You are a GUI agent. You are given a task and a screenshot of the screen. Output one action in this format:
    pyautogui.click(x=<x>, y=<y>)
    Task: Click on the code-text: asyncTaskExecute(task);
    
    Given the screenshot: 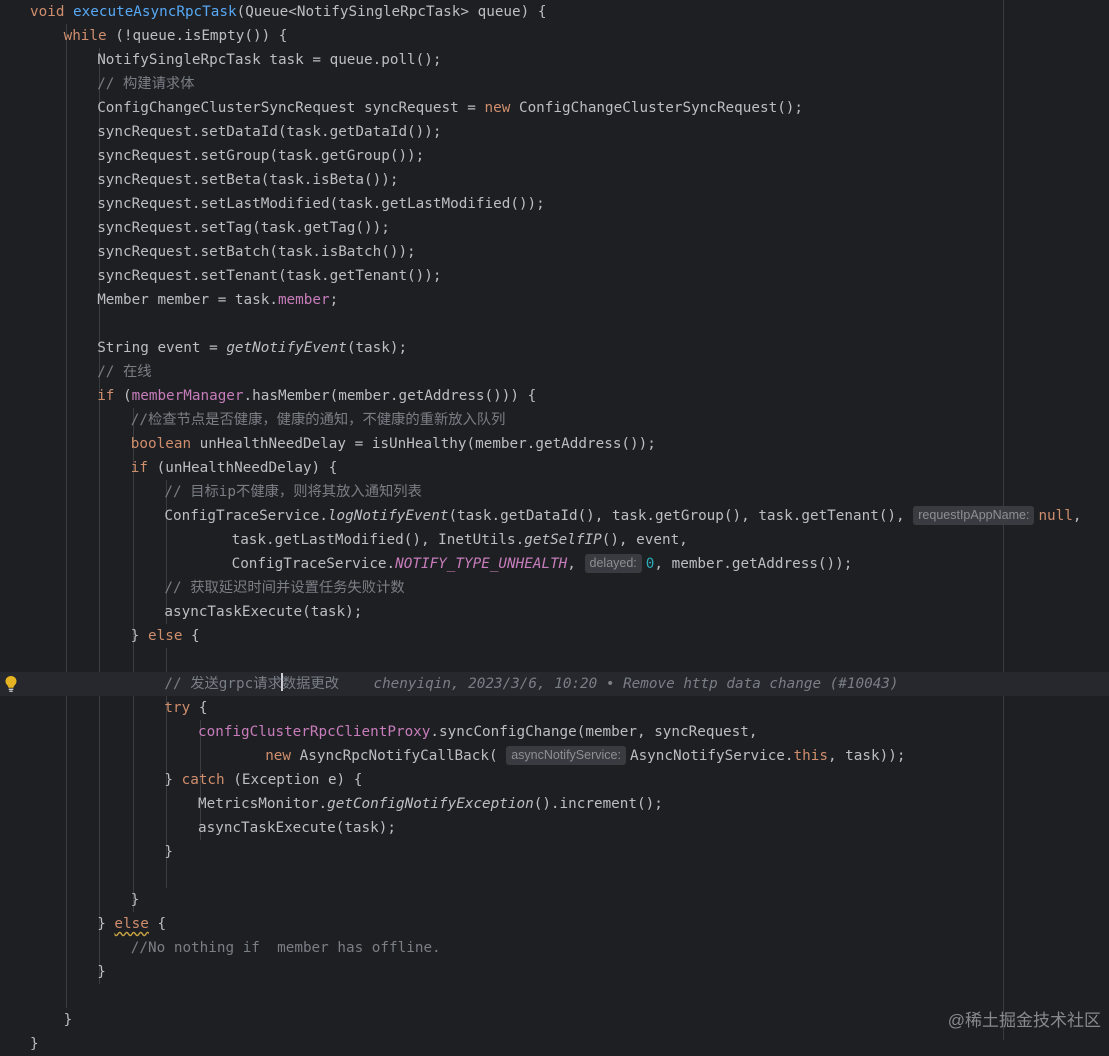 What is the action you would take?
    pyautogui.click(x=263, y=612)
    